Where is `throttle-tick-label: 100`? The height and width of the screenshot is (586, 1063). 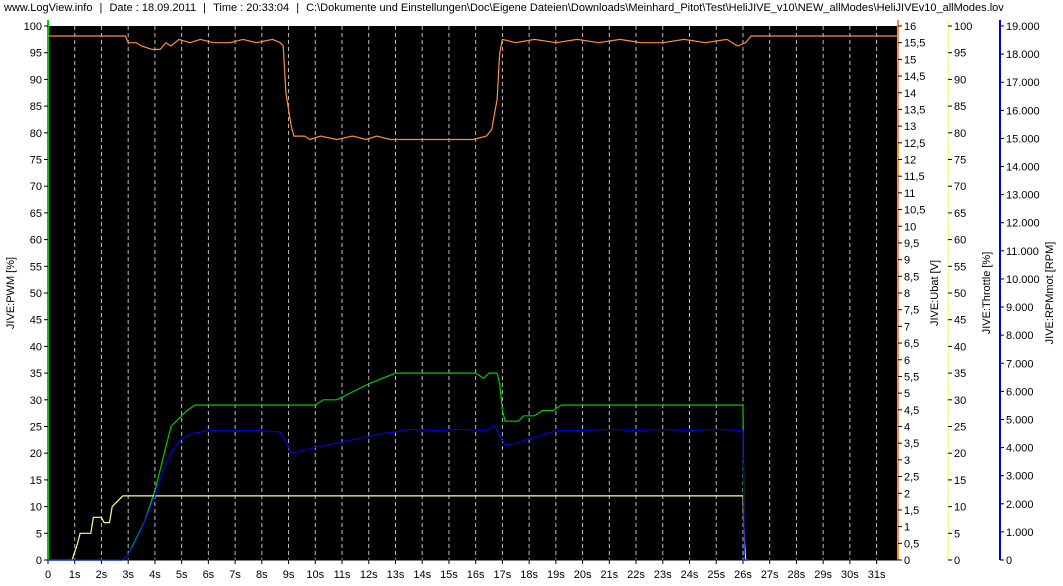
throttle-tick-label: 100 is located at coordinates (963, 27).